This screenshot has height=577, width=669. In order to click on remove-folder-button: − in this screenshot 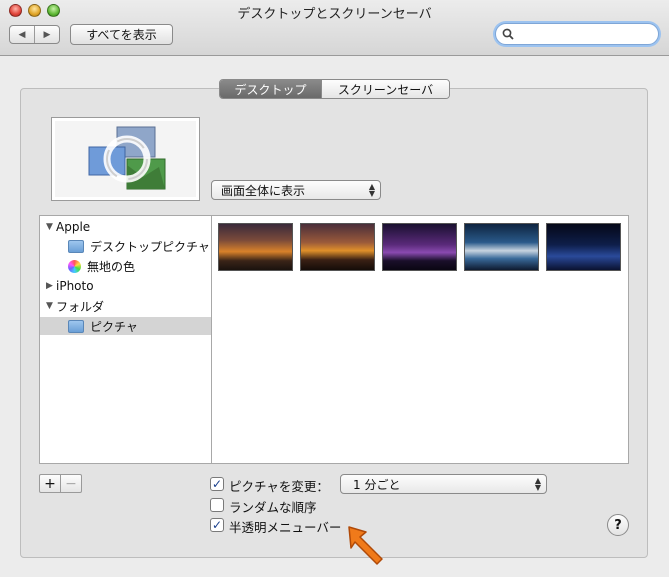, I will do `click(70, 483)`.